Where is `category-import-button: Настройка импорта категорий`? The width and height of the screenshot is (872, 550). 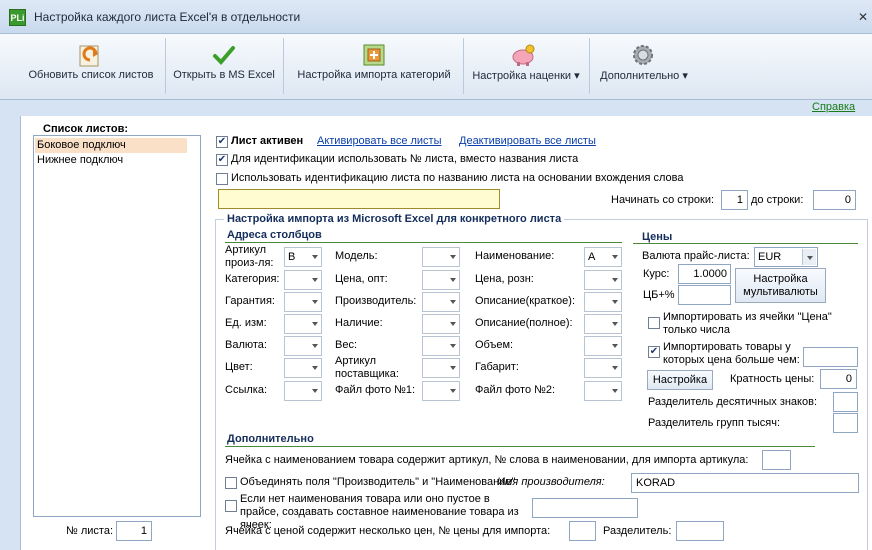 category-import-button: Настройка импорта категорий is located at coordinates (374, 67).